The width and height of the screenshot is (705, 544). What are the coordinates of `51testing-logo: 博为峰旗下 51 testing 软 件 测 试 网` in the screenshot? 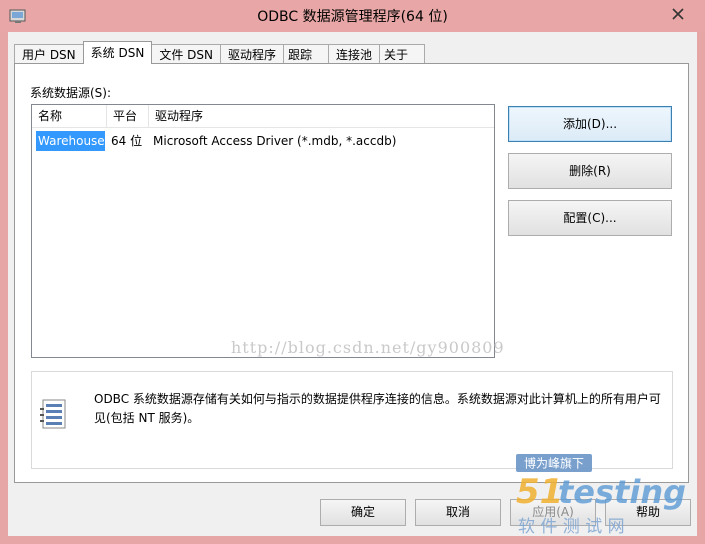 It's located at (601, 495).